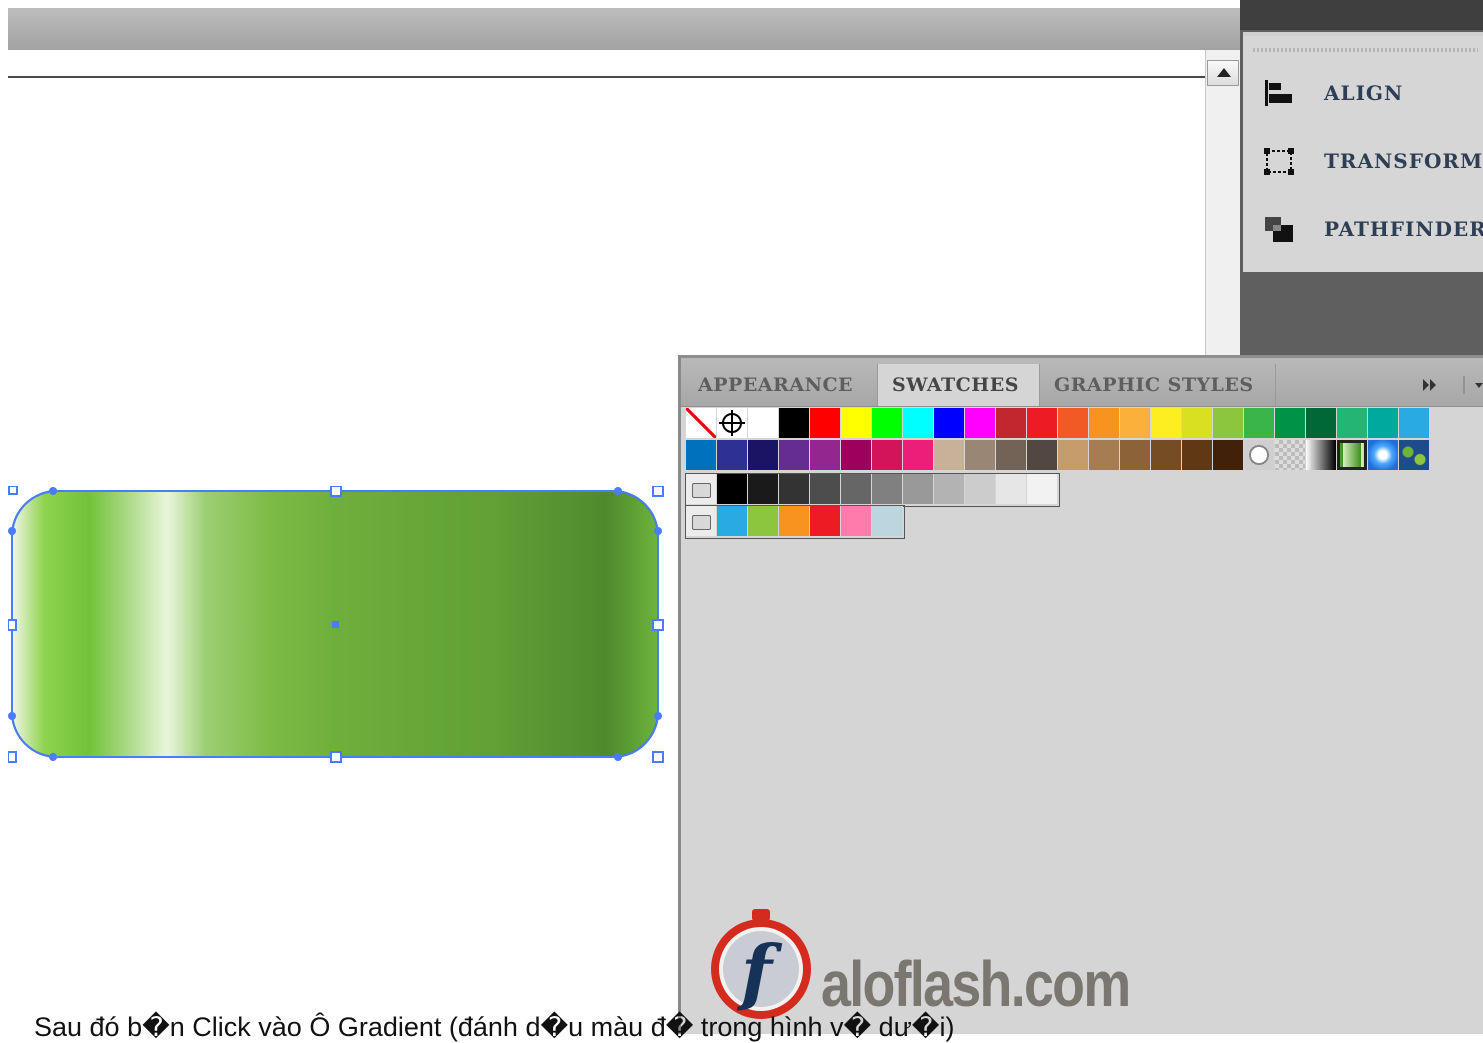  Describe the element at coordinates (1223, 73) in the screenshot. I see `scroll-up-arrow-icon` at that location.